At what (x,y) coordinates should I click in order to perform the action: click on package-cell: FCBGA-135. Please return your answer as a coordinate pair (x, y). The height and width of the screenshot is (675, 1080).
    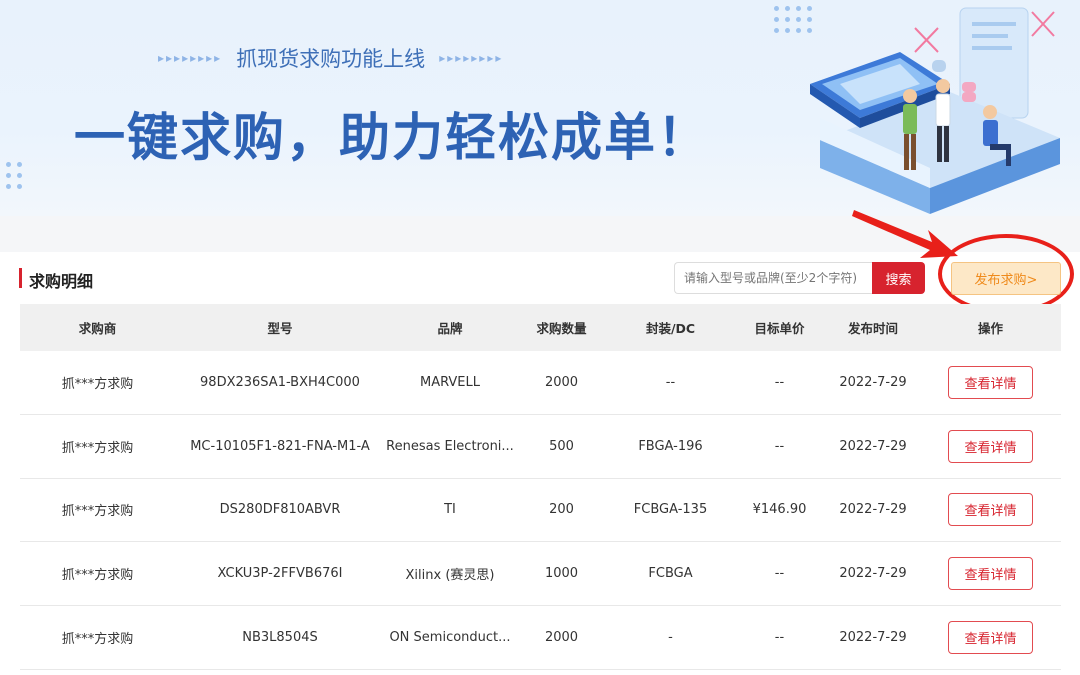
    Looking at the image, I should click on (670, 510).